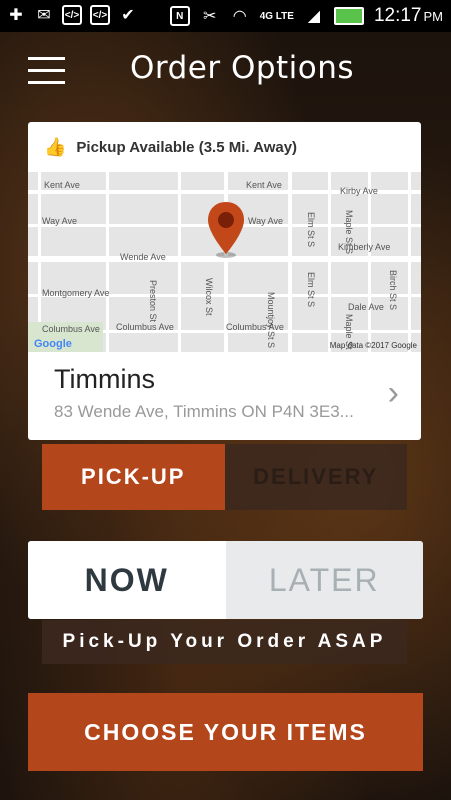 The width and height of the screenshot is (451, 800). What do you see at coordinates (239, 16) in the screenshot?
I see `wifi-icon: ◠` at bounding box center [239, 16].